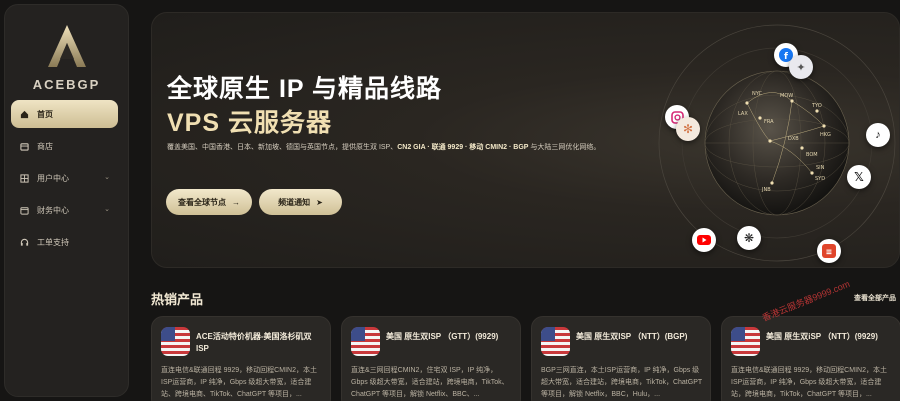 The height and width of the screenshot is (401, 900). I want to click on product-title: 美国 原生双ISP （GTT）(9929), so click(442, 336).